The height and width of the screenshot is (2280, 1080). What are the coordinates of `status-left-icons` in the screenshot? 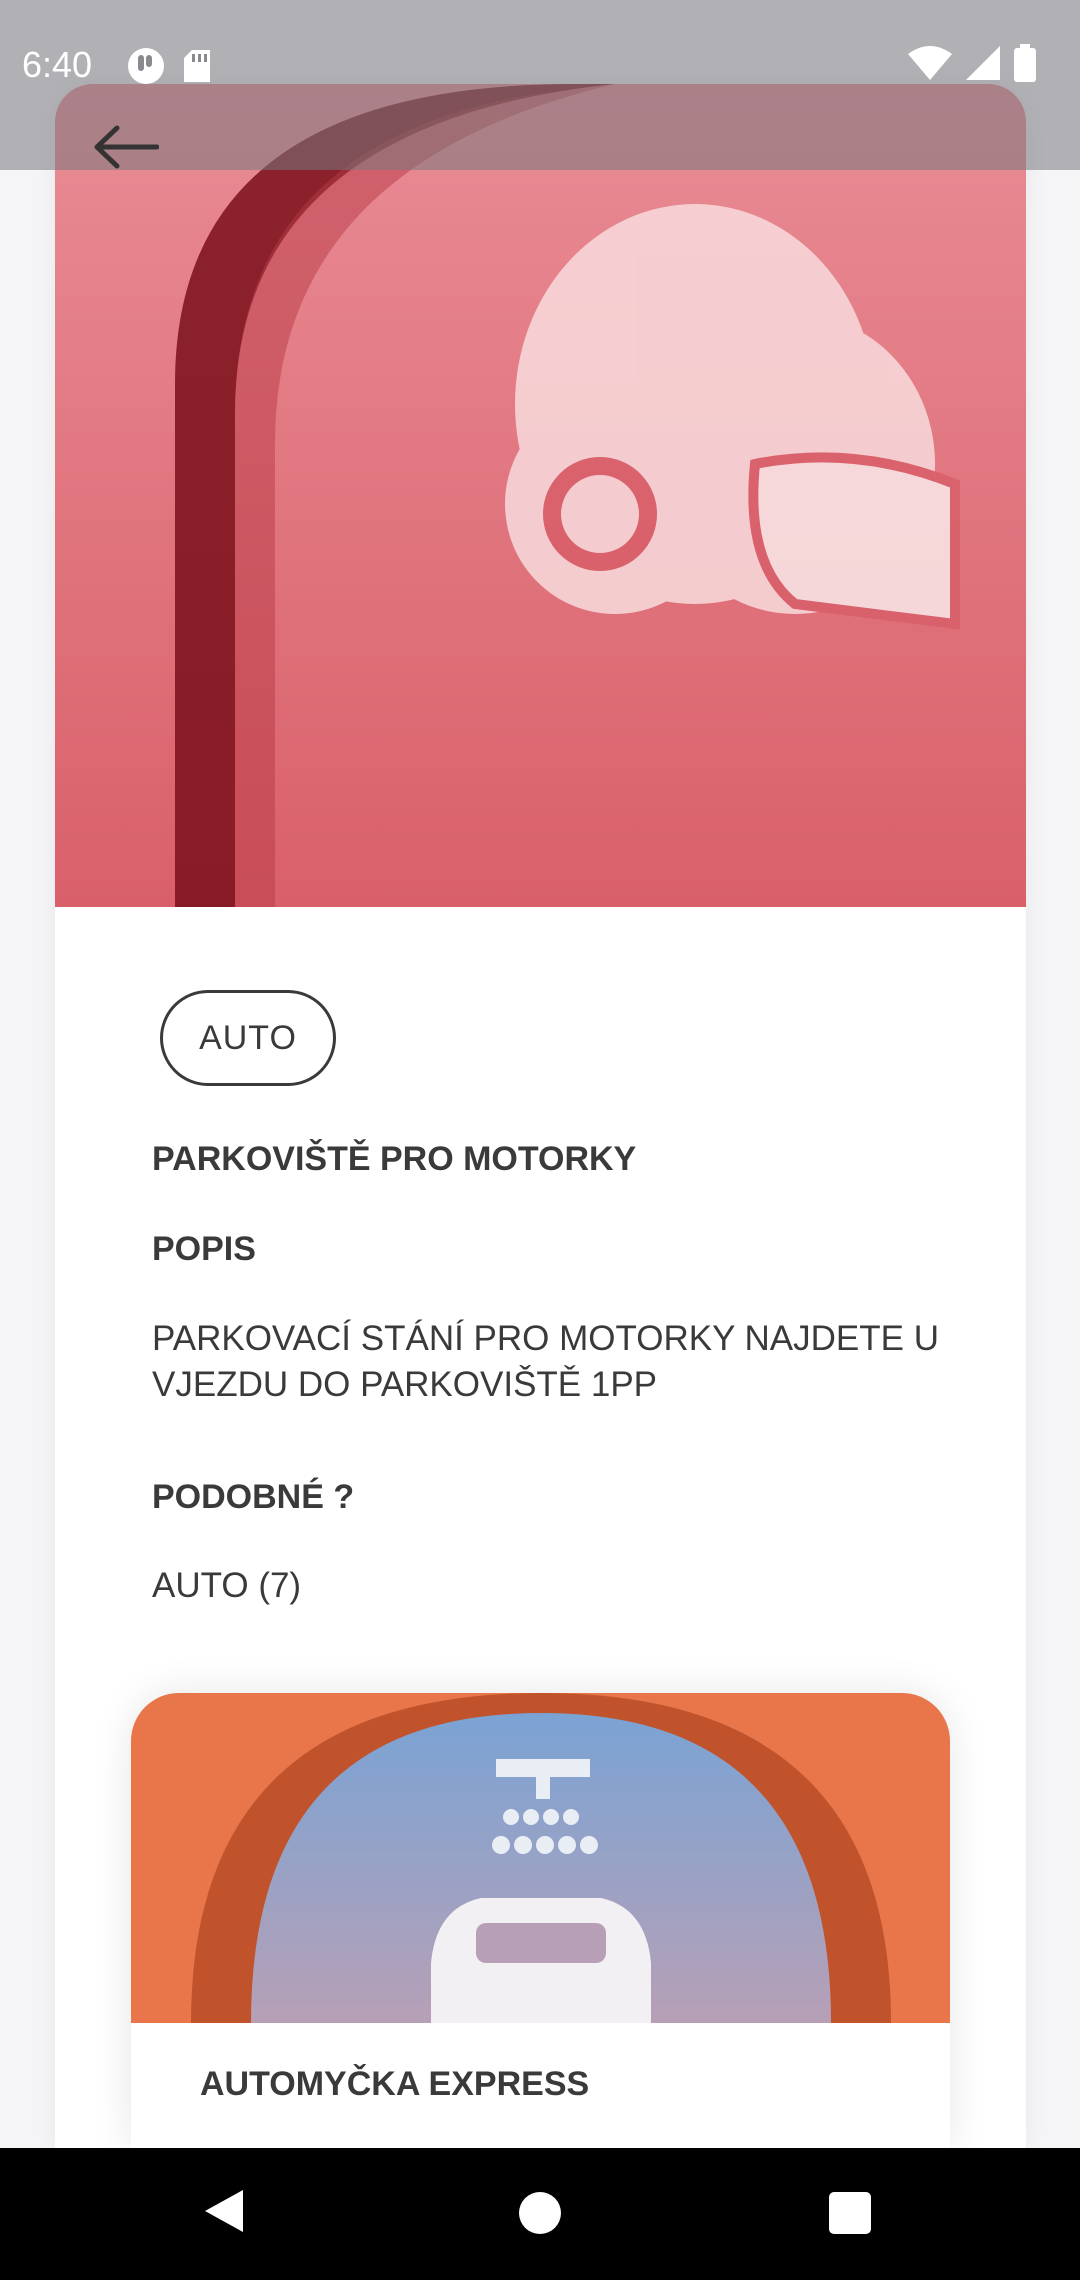 It's located at (171, 68).